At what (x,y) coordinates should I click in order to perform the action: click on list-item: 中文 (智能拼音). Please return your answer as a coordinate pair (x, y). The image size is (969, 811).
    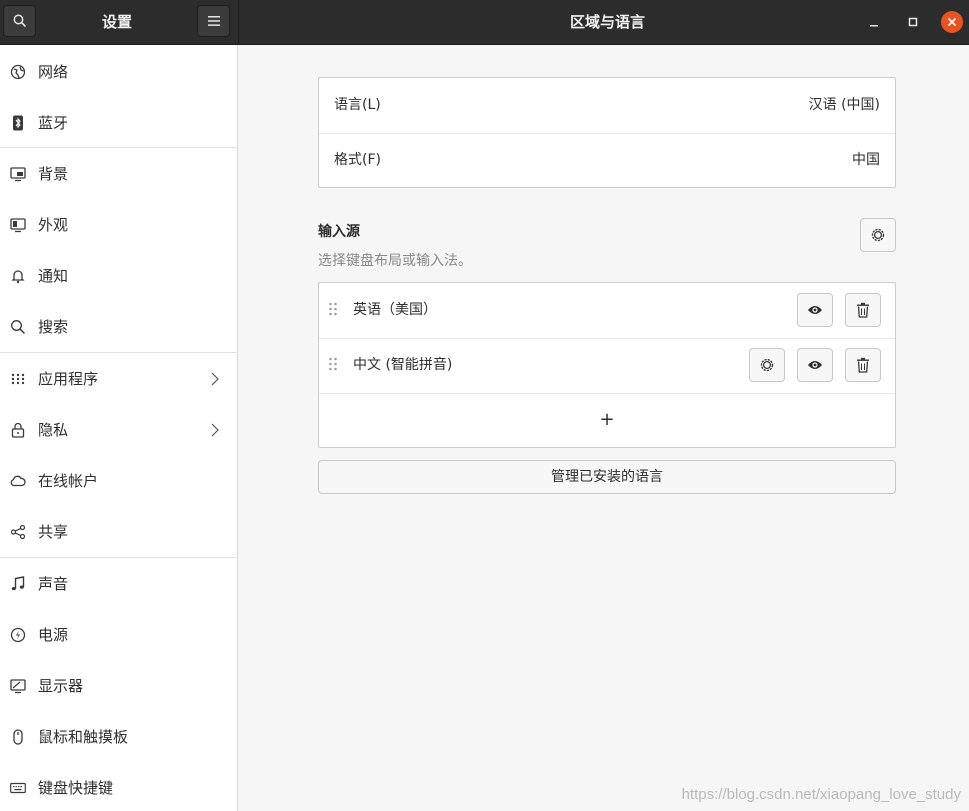
    Looking at the image, I should click on (607, 365).